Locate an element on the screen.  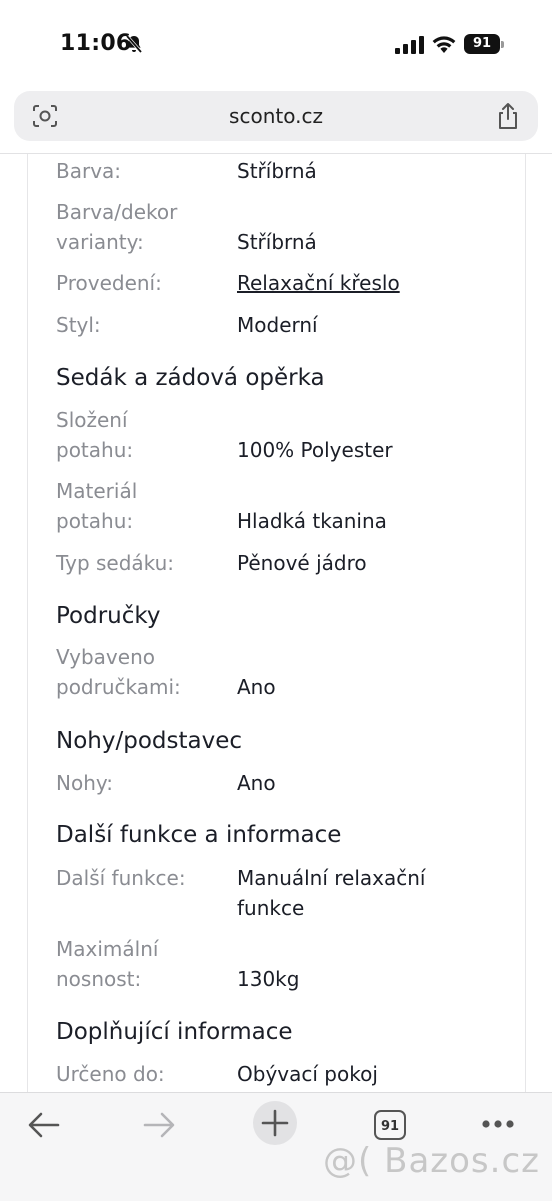
bell-slash-icon is located at coordinates (134, 44).